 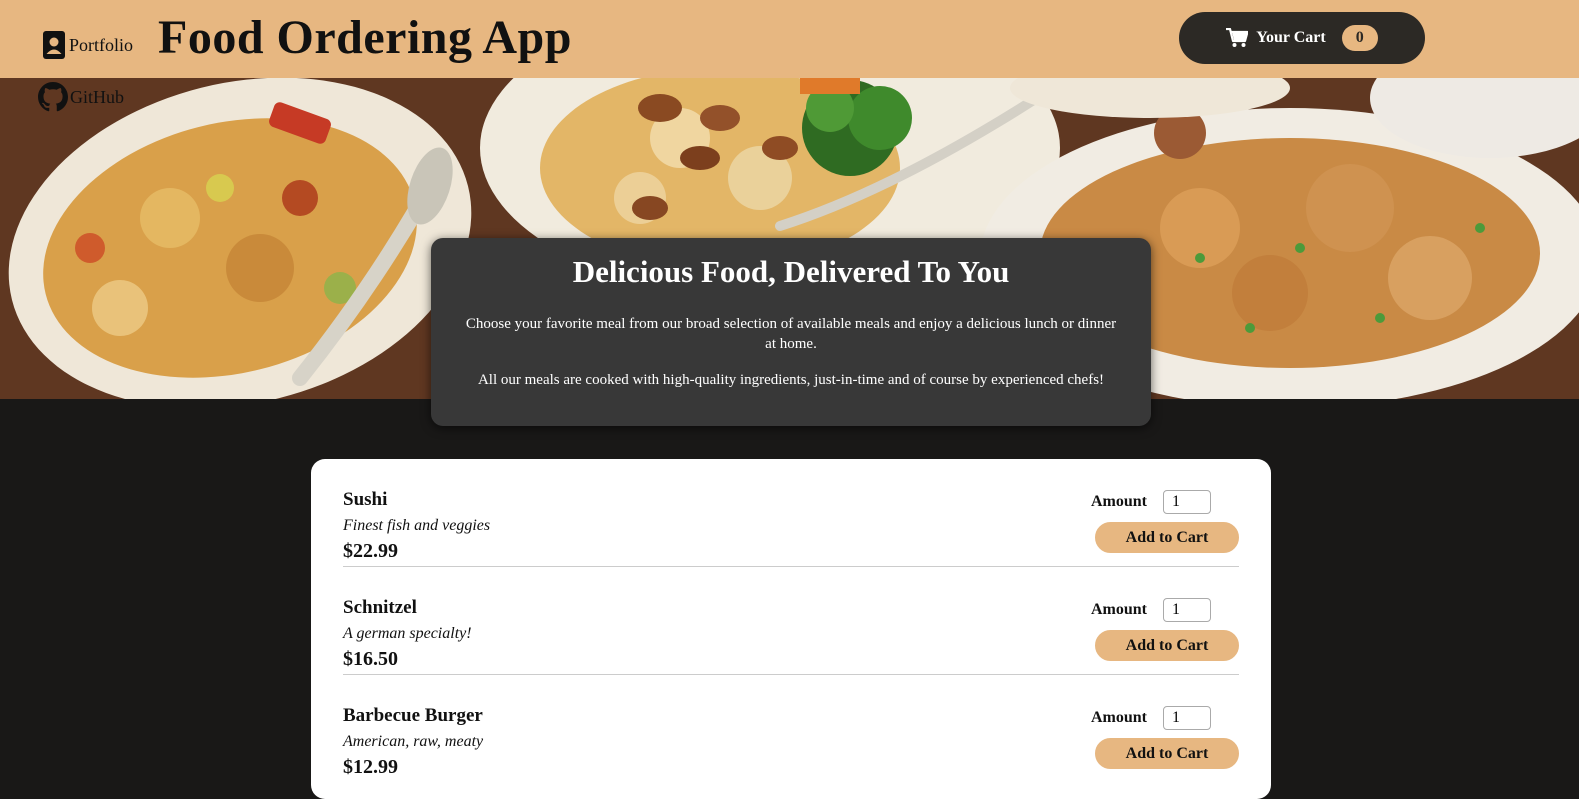 I want to click on meal-price: $22.99, so click(x=370, y=551).